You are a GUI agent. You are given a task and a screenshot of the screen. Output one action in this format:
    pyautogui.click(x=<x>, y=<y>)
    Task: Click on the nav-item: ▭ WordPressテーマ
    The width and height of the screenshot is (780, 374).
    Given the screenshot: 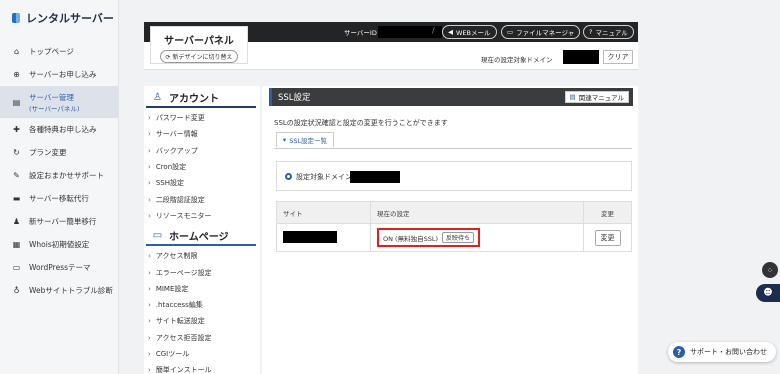 What is the action you would take?
    pyautogui.click(x=59, y=267)
    